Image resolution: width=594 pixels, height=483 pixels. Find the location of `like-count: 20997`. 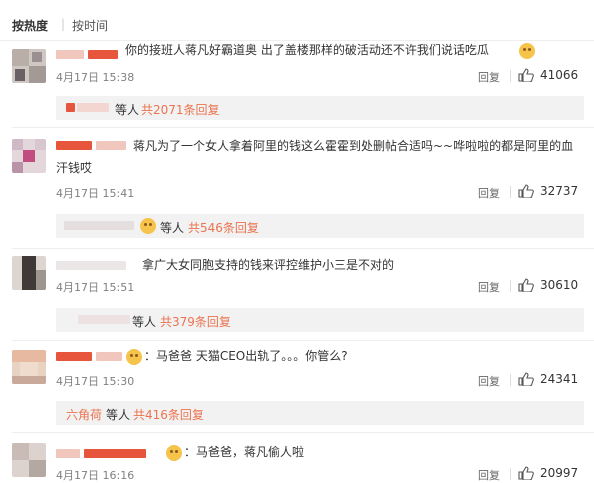

like-count: 20997 is located at coordinates (559, 473).